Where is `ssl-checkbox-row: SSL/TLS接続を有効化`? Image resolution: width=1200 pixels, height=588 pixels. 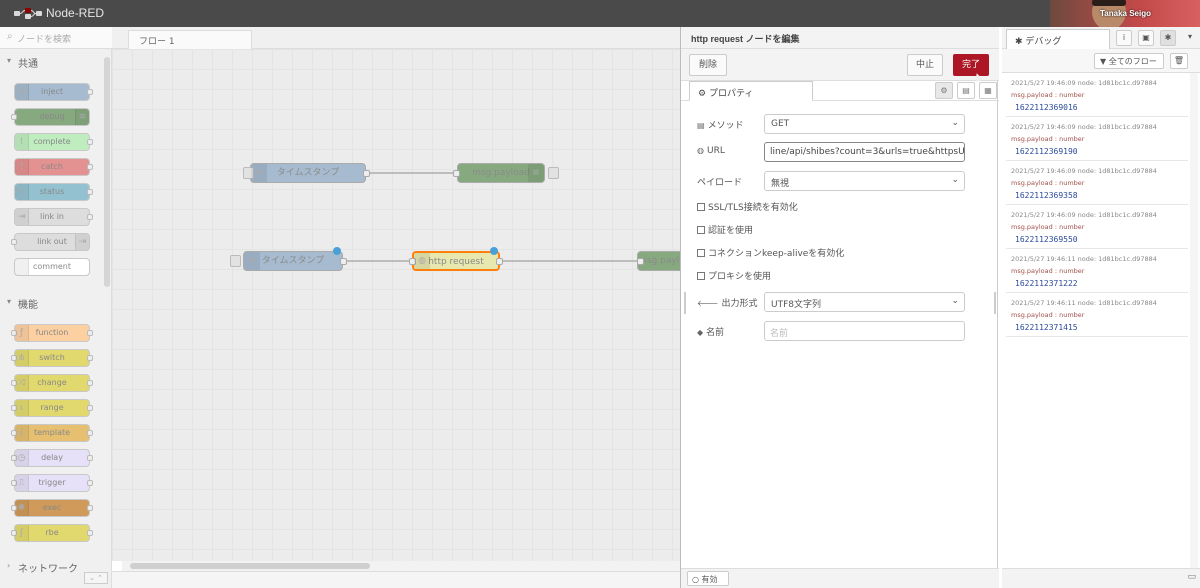 ssl-checkbox-row: SSL/TLS接続を有効化 is located at coordinates (837, 207).